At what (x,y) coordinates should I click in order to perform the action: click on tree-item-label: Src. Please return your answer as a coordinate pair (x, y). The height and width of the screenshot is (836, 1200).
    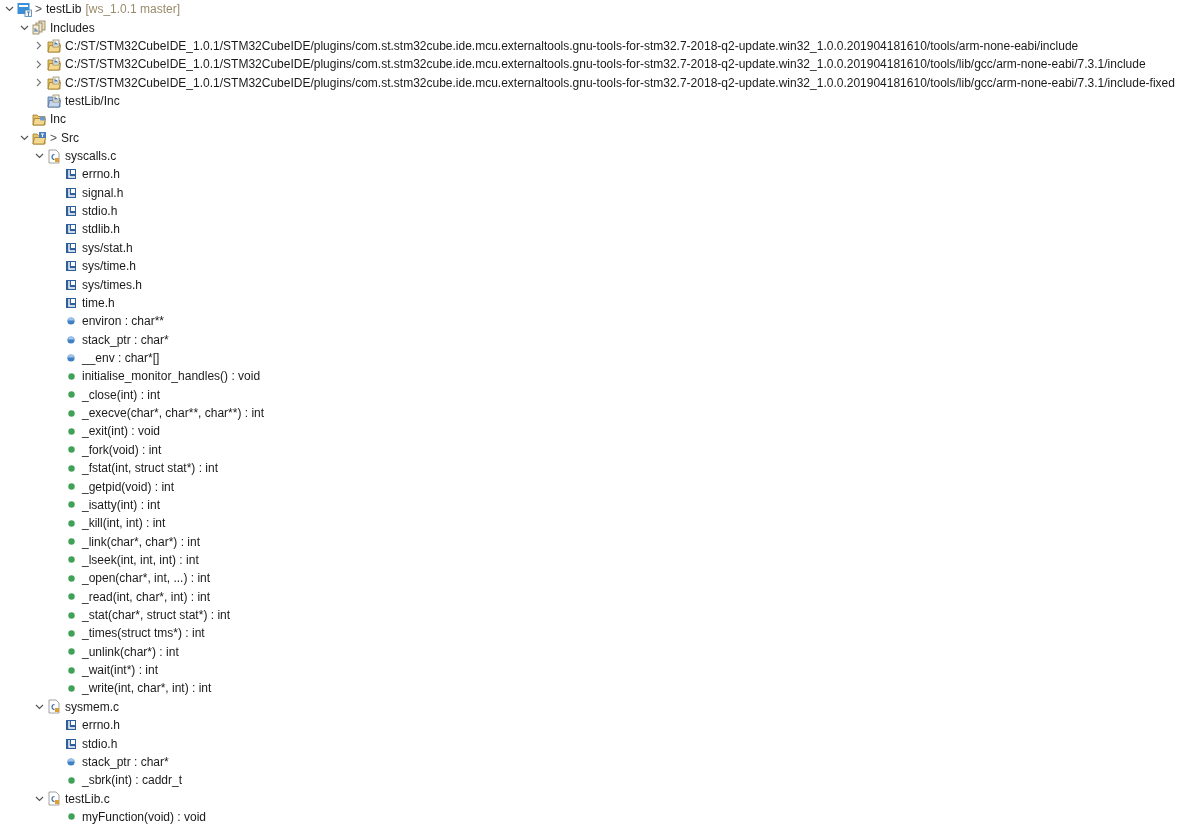
    Looking at the image, I should click on (70, 137).